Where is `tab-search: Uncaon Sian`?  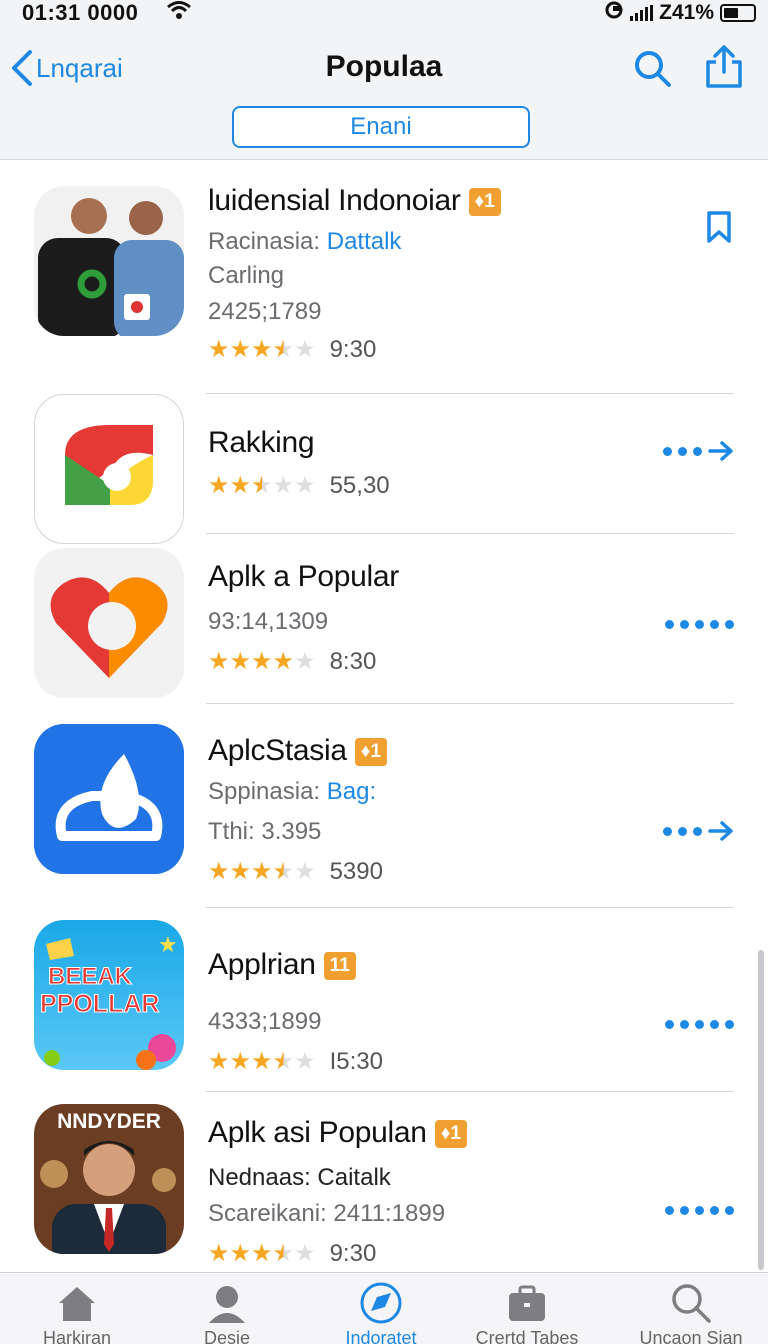
tab-search: Uncaon Sian is located at coordinates (691, 1308).